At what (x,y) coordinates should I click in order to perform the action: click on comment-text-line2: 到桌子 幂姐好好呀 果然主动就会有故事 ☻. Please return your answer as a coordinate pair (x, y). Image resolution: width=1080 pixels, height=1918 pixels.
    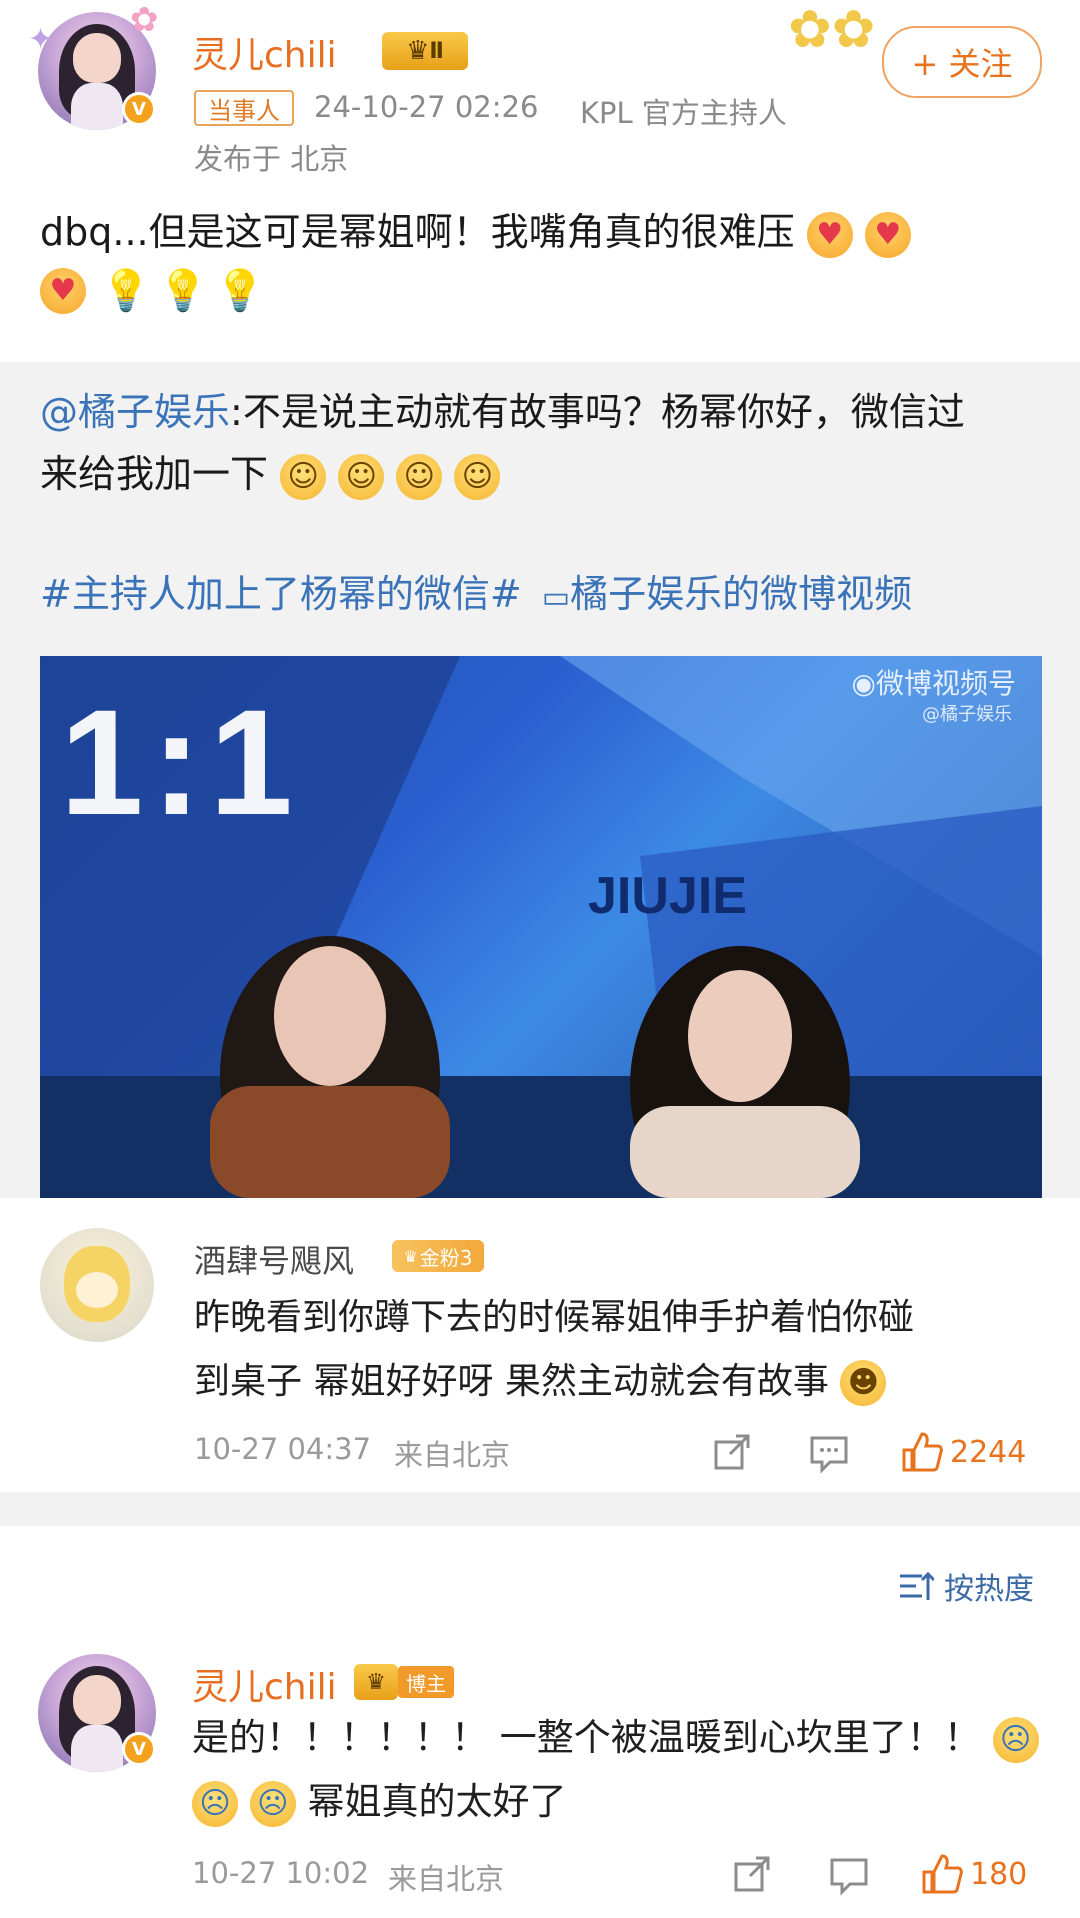
    Looking at the image, I should click on (624, 1382).